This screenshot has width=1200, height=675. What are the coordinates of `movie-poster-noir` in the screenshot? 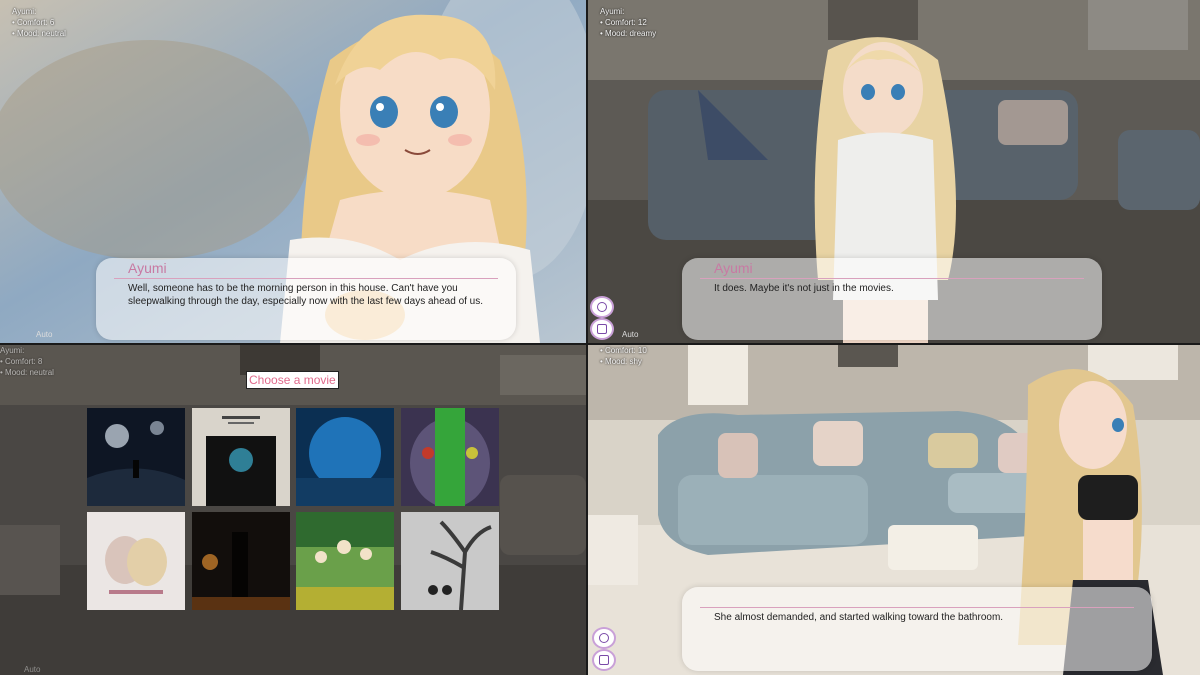 It's located at (241, 561).